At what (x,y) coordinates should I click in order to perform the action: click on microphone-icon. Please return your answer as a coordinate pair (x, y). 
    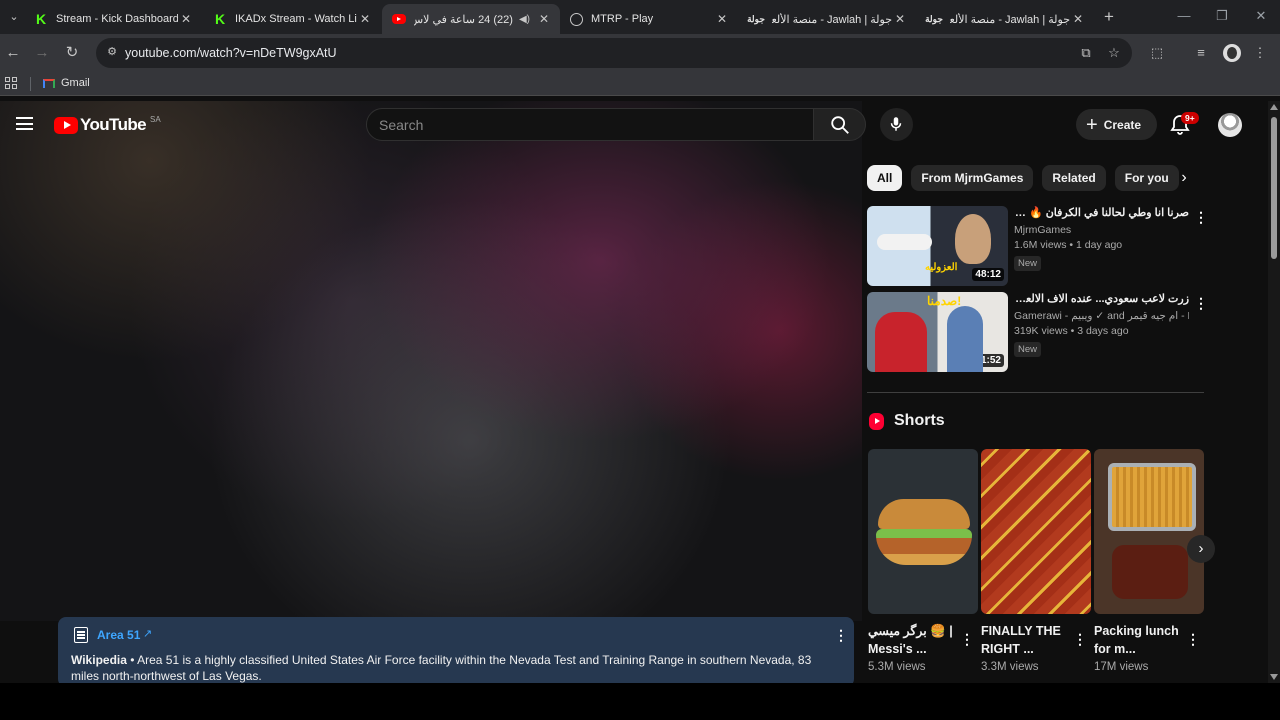
    Looking at the image, I should click on (896, 124).